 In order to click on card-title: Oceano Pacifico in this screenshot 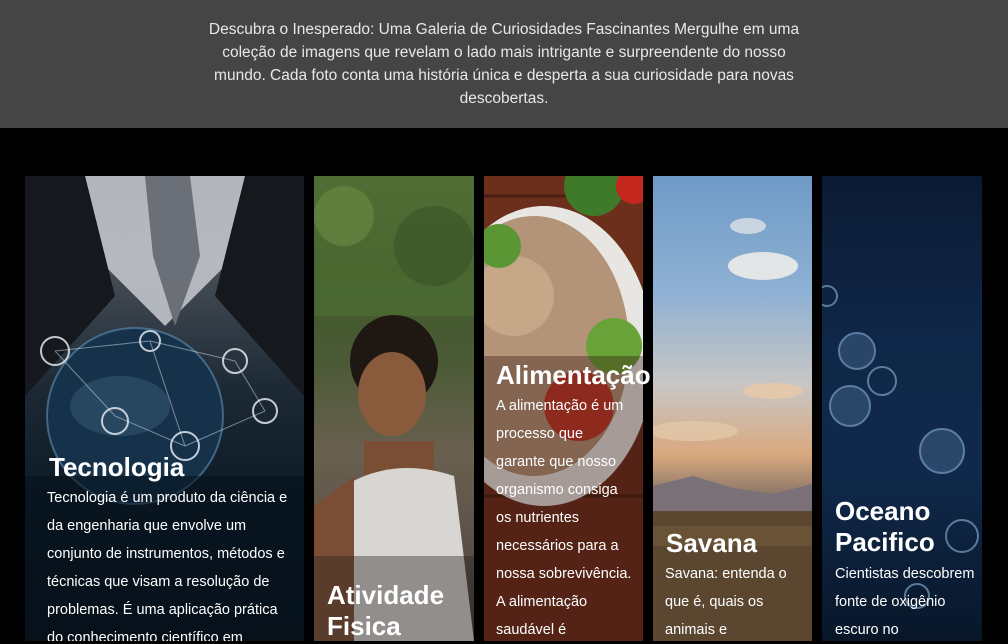, I will do `click(885, 526)`.